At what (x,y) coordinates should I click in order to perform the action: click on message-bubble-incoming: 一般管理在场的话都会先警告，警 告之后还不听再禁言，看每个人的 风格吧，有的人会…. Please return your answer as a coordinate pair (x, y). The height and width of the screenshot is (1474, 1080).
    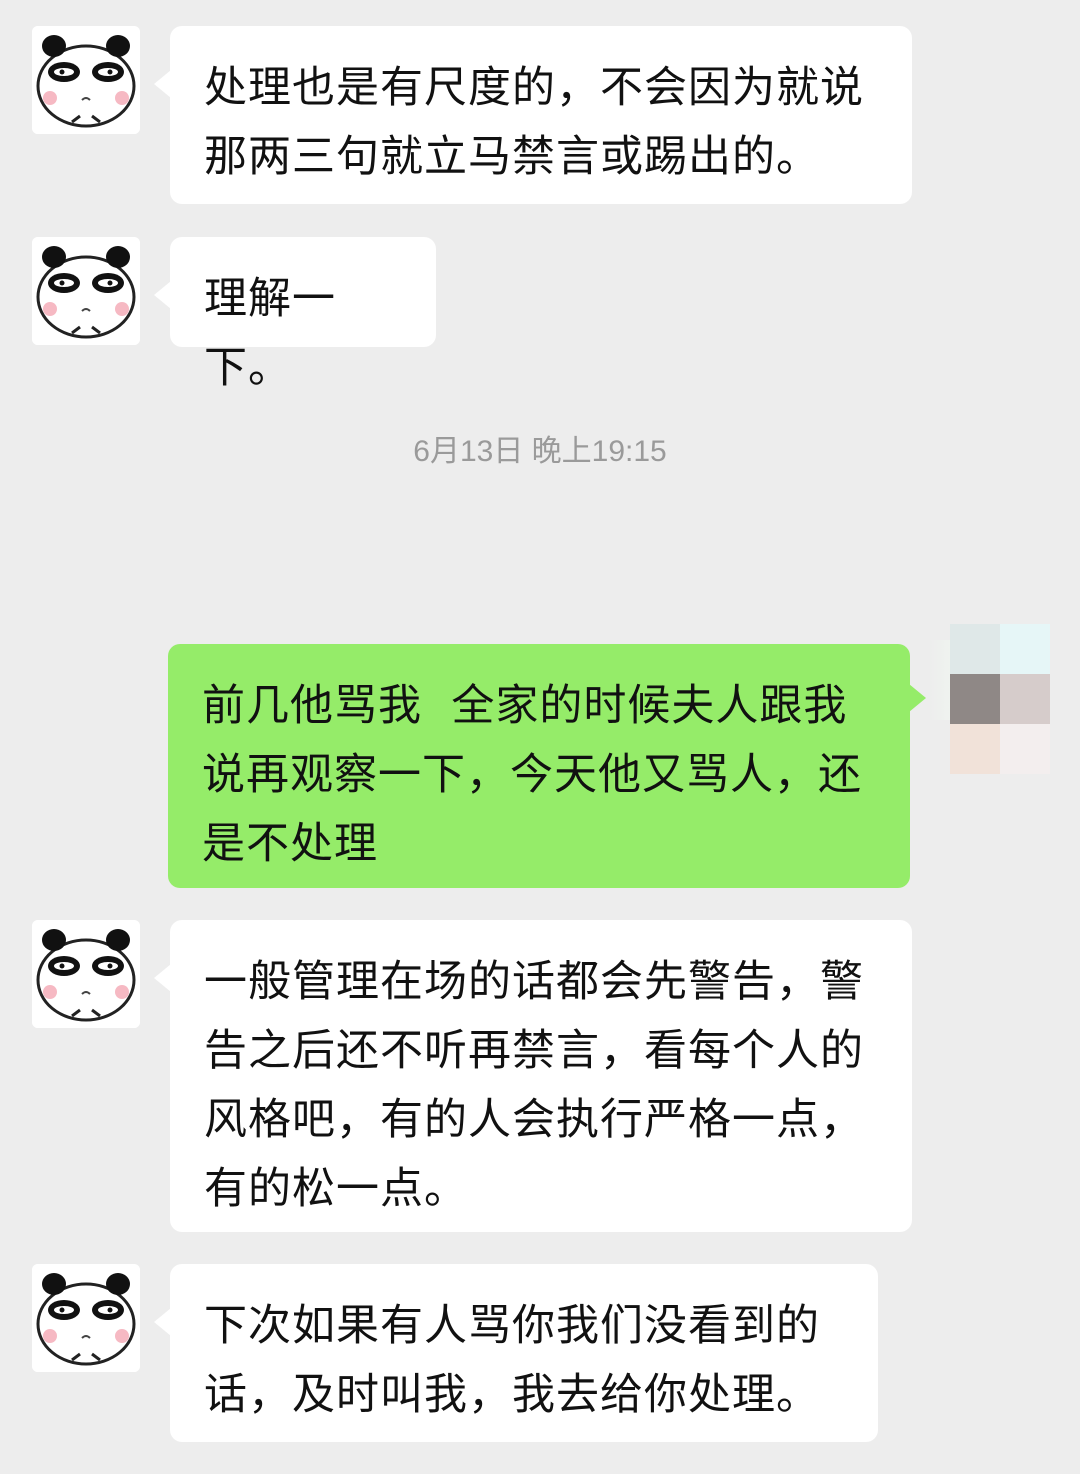
    Looking at the image, I should click on (533, 1076).